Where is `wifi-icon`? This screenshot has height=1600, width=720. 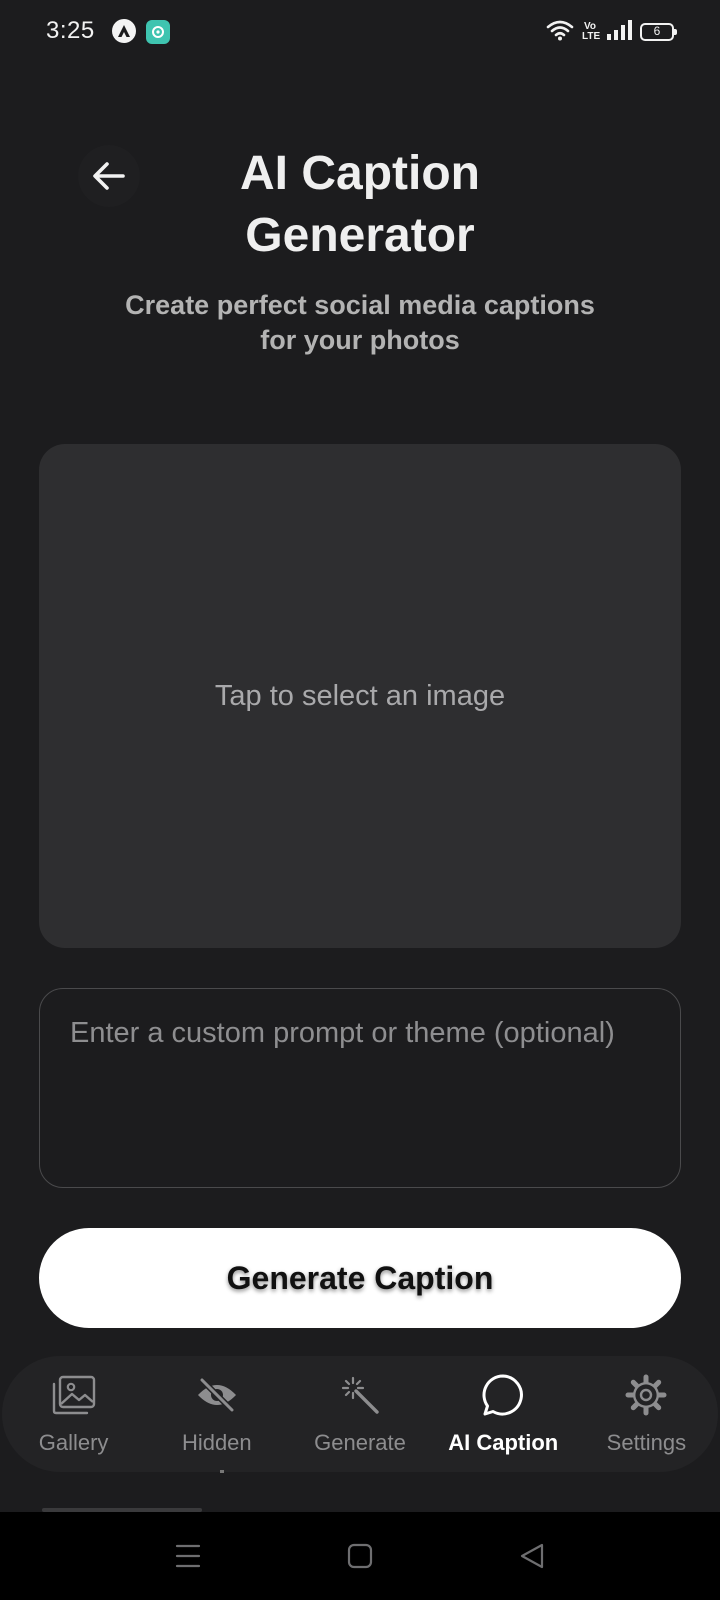 wifi-icon is located at coordinates (560, 32).